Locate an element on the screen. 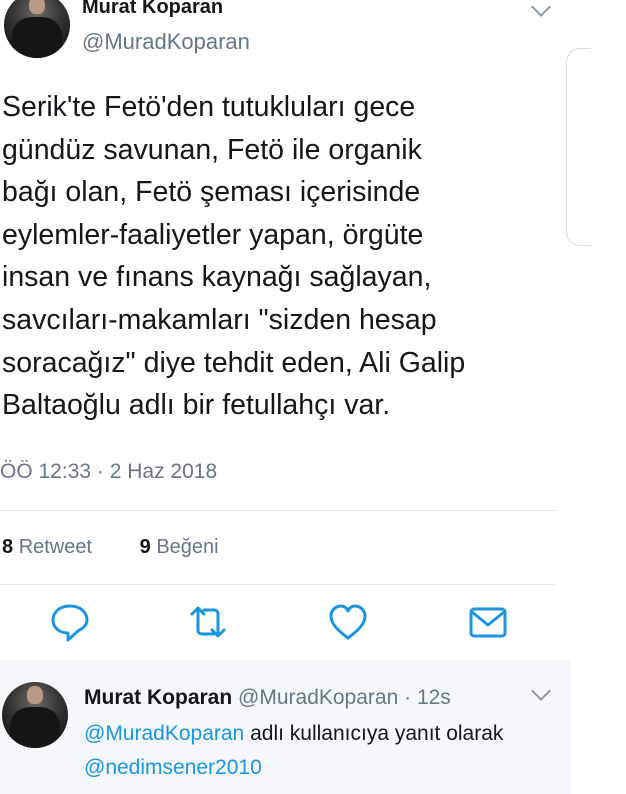 The width and height of the screenshot is (626, 794). reply-to-text: adlı kullanıcıya yanıt olarak is located at coordinates (377, 733).